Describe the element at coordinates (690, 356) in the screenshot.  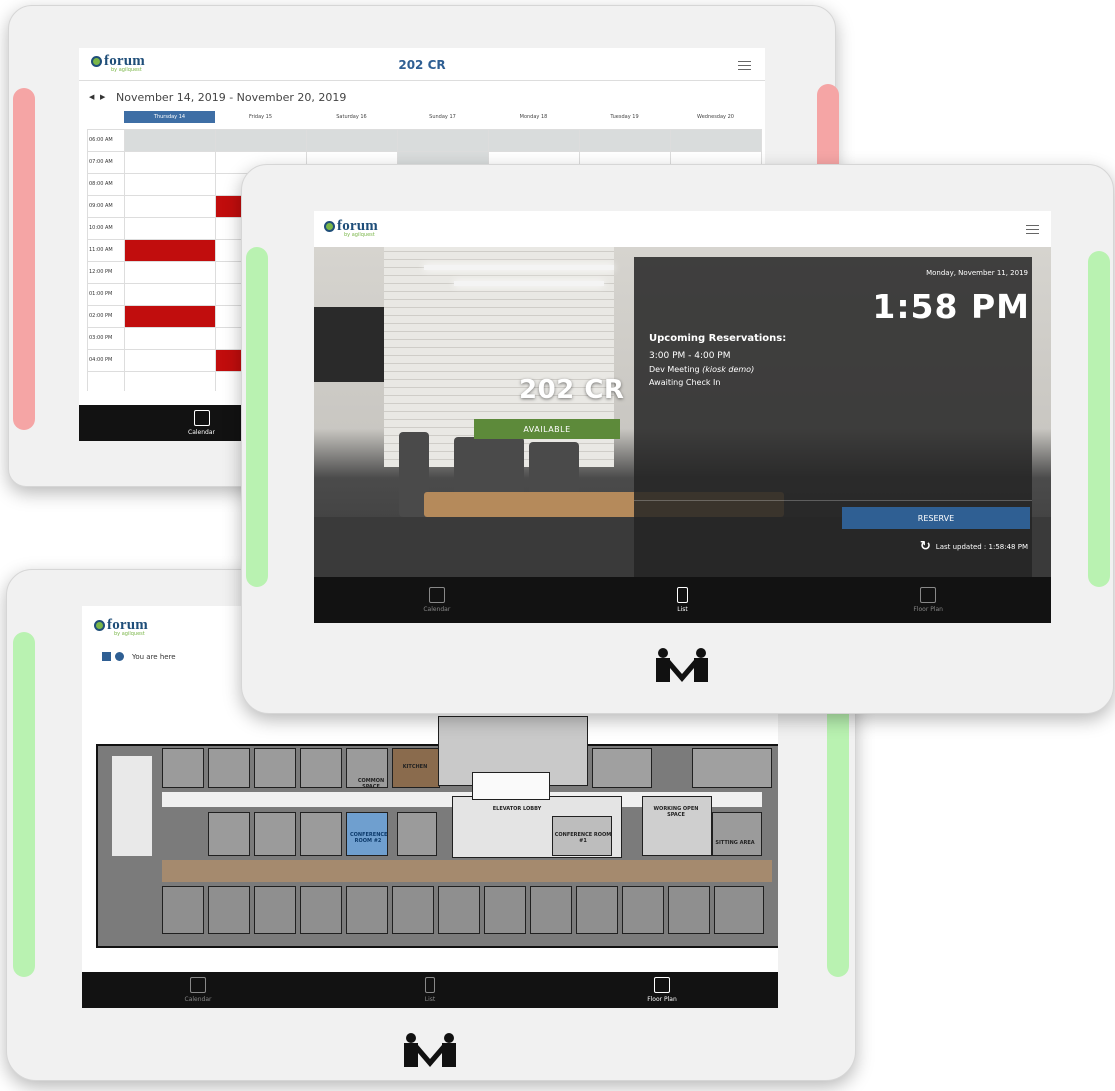
I see `reservation-time: 3:00 PM - 4:00 PM` at that location.